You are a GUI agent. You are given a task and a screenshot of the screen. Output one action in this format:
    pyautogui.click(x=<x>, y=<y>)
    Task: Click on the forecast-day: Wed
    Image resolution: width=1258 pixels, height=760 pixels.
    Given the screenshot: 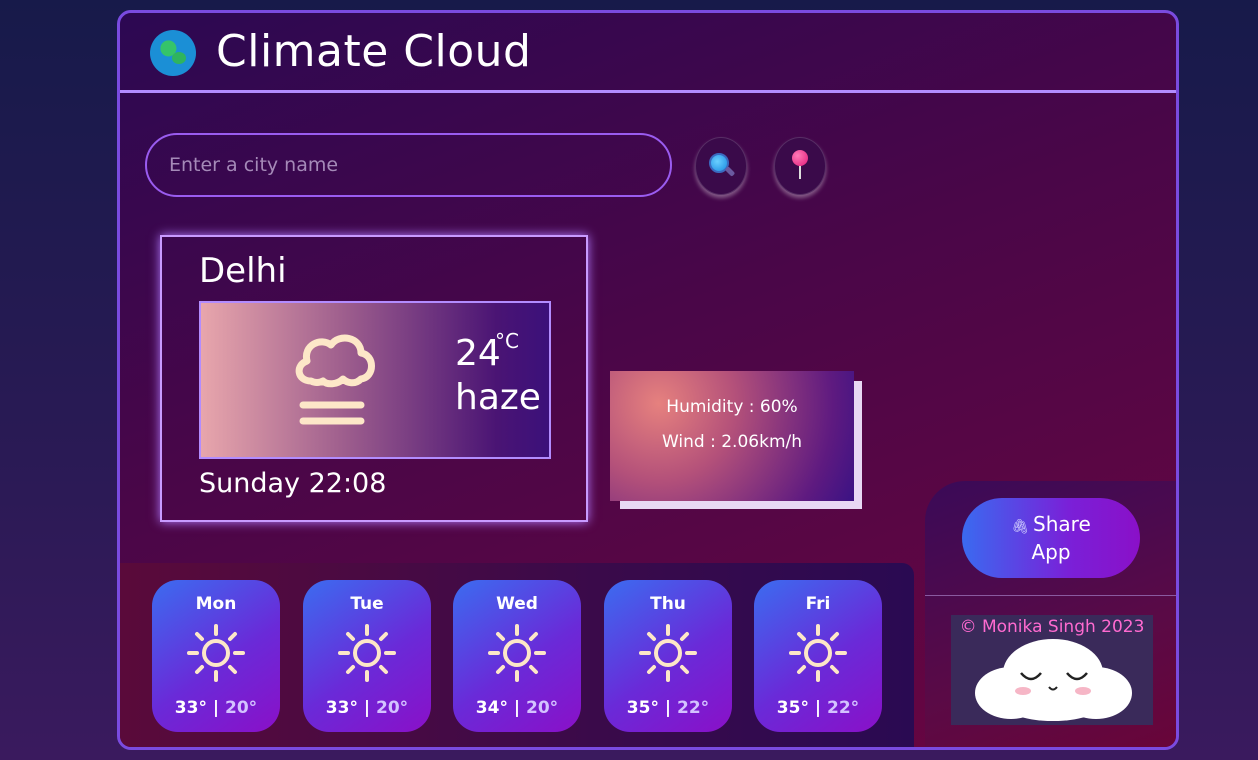 What is the action you would take?
    pyautogui.click(x=517, y=604)
    